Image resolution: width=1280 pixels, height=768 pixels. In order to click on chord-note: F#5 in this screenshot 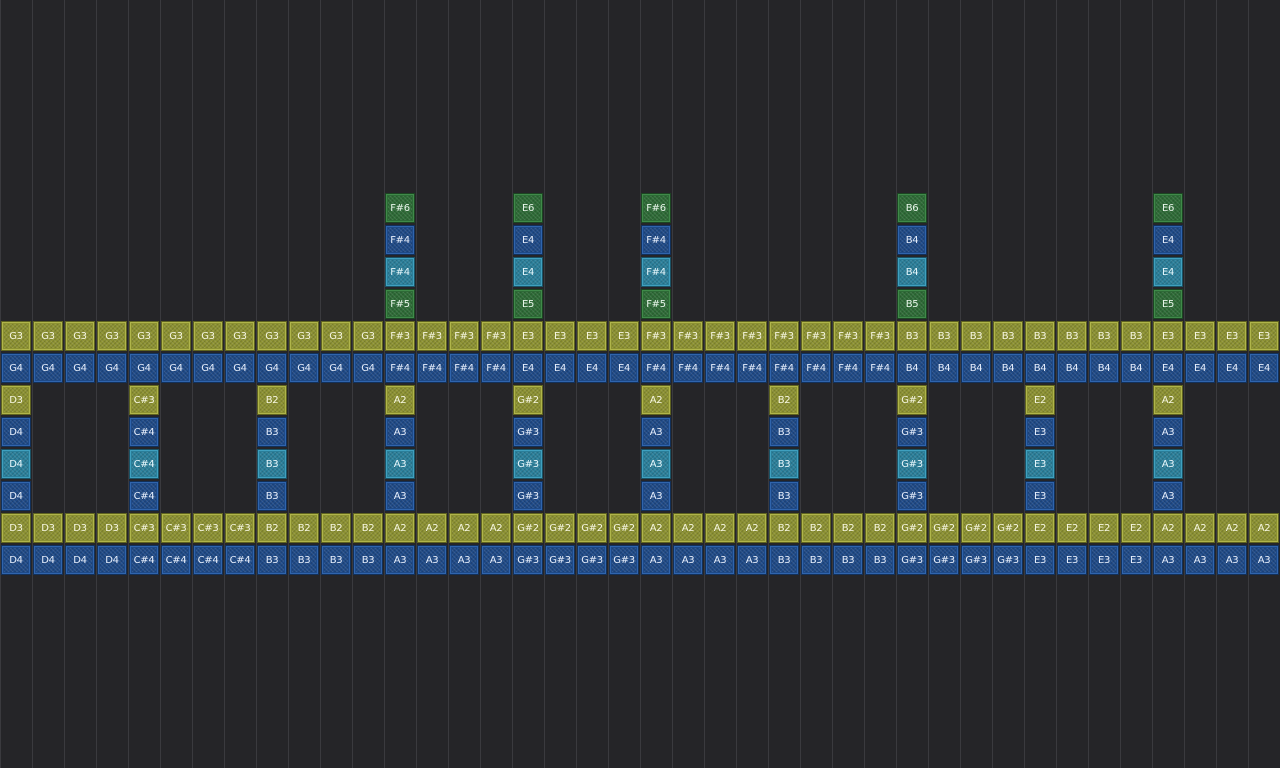, I will do `click(400, 304)`.